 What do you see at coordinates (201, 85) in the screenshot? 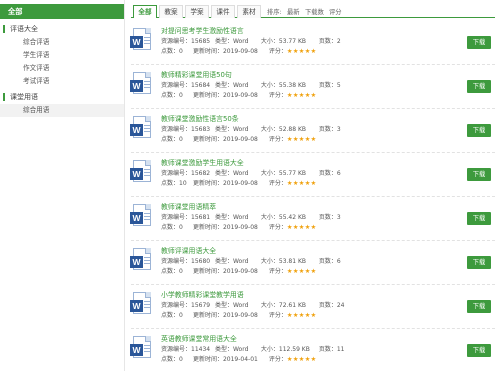
I see `resource-id: 15684` at bounding box center [201, 85].